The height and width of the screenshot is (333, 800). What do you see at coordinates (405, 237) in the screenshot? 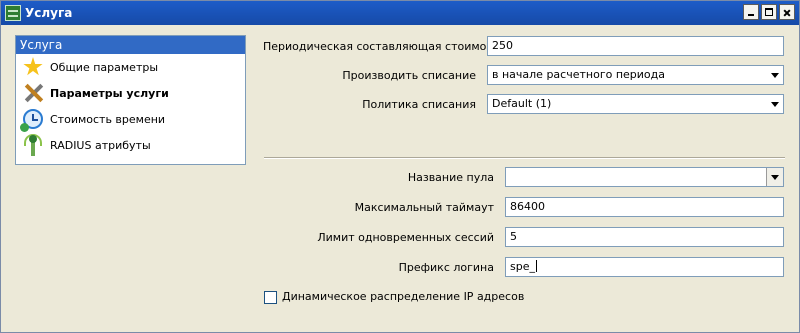
I see `session-limit-label: Лимит одновременных сессий` at bounding box center [405, 237].